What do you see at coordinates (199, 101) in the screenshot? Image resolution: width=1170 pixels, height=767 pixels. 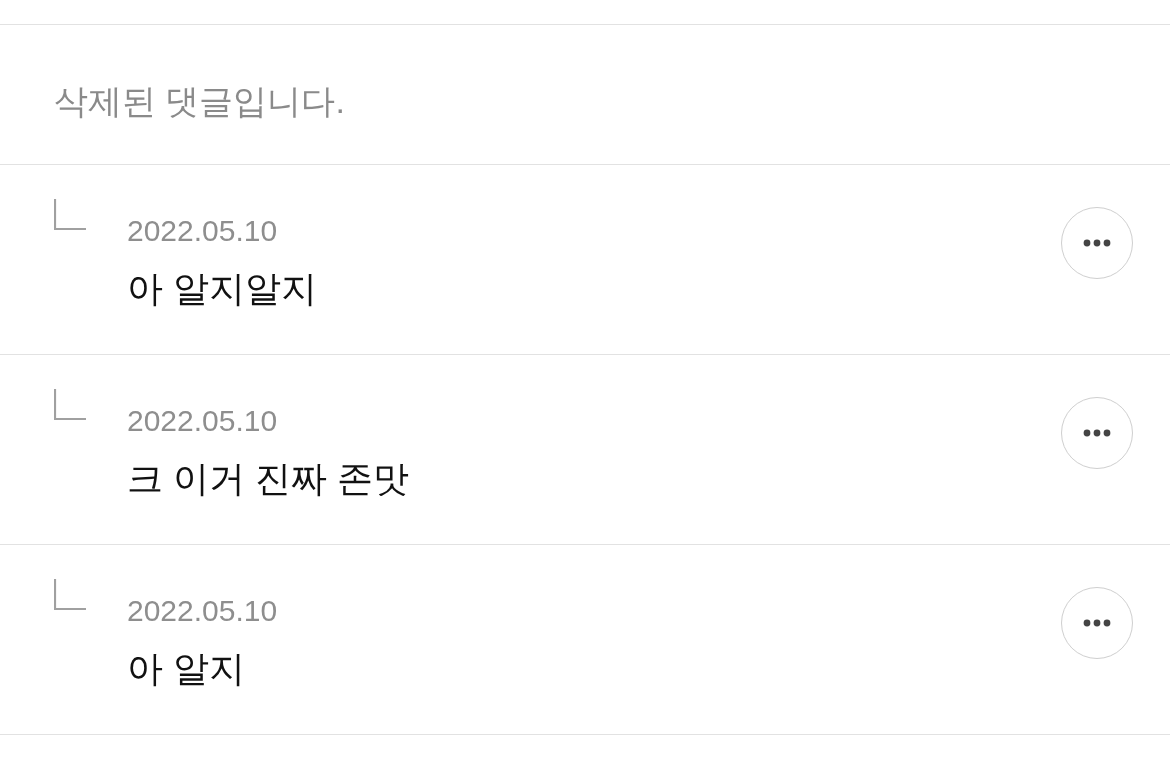 I see `deleted-comment-text: 삭제된 댓글입니다.` at bounding box center [199, 101].